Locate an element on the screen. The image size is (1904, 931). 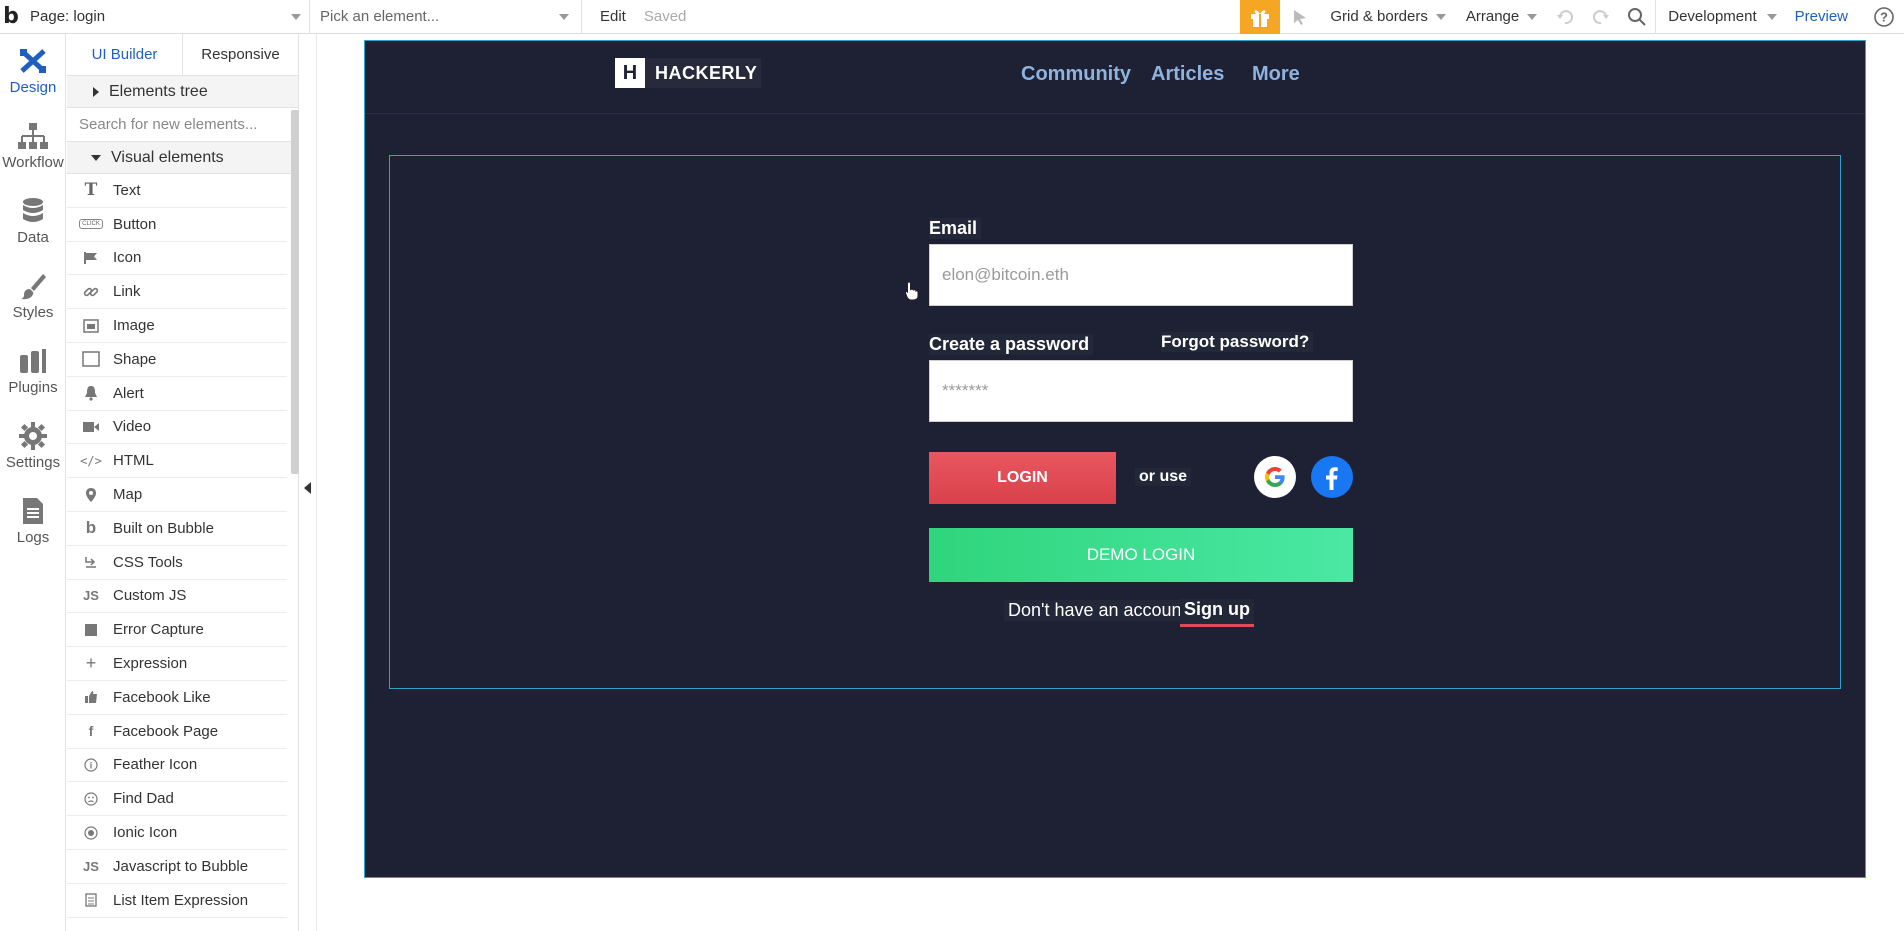
element-item-facebook-page: f Facebook Page is located at coordinates (177, 732).